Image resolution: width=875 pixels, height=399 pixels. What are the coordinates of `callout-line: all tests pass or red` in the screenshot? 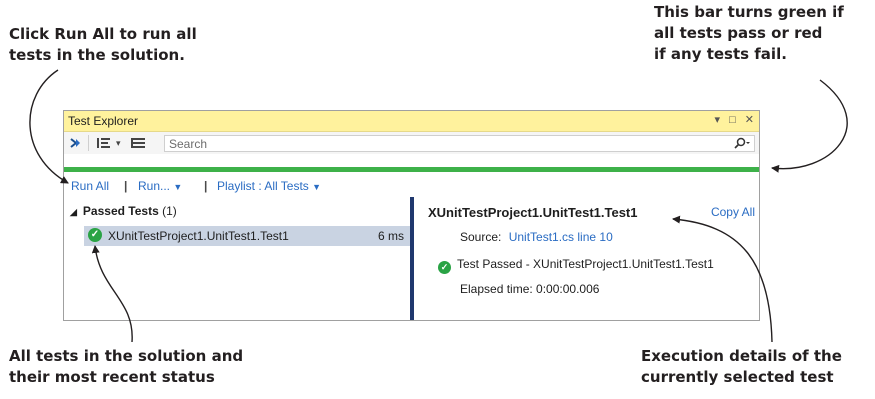 It's located at (738, 33).